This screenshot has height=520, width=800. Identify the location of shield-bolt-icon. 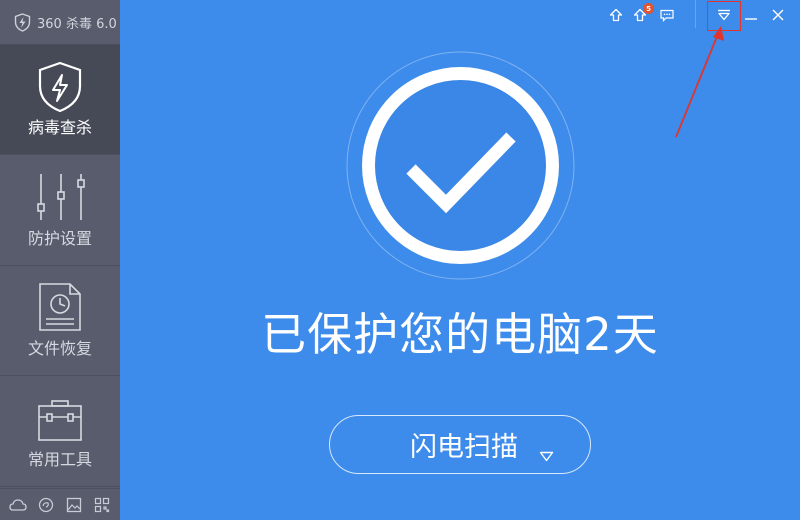
(60, 87).